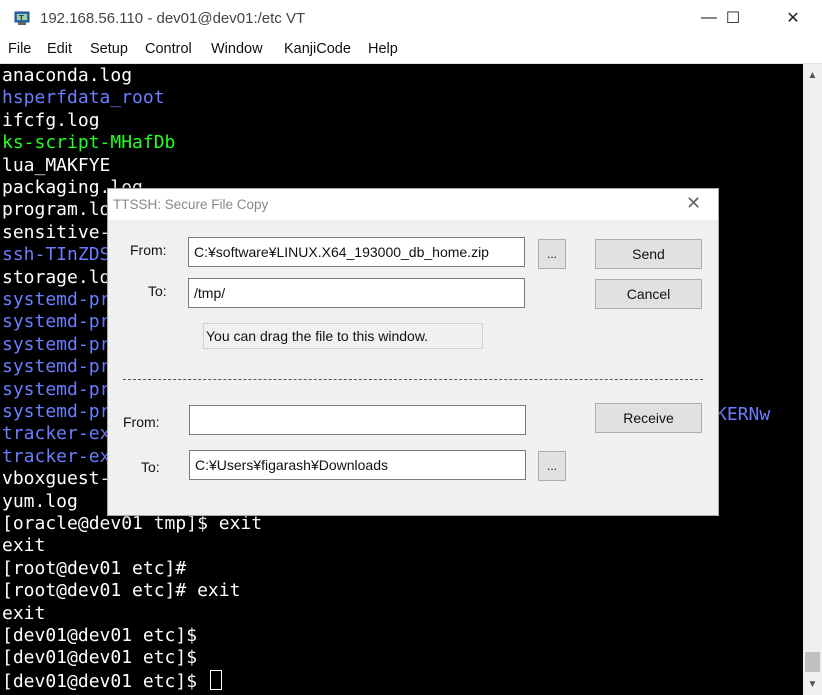  What do you see at coordinates (109, 49) in the screenshot?
I see `menu-setup: Setup` at bounding box center [109, 49].